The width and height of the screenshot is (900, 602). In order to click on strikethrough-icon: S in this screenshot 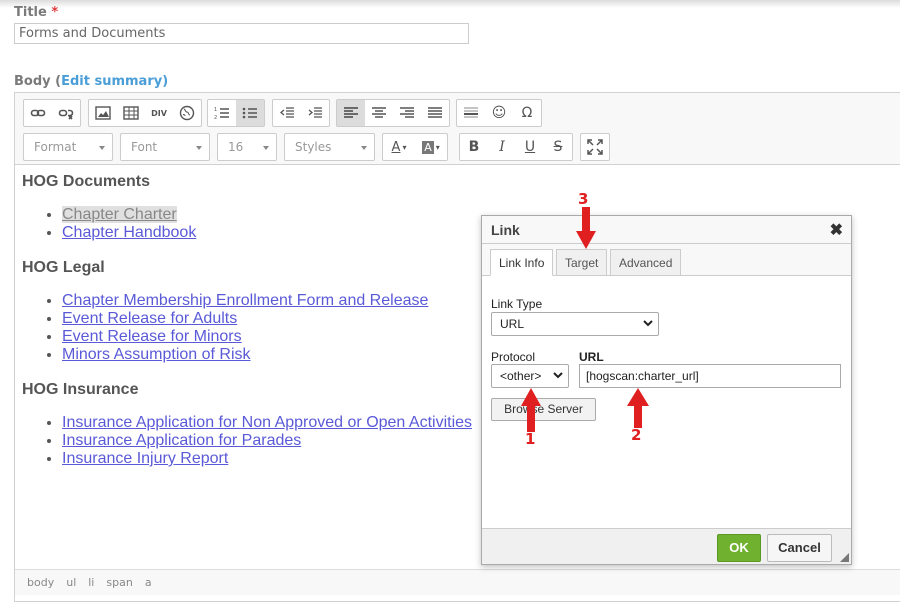, I will do `click(558, 147)`.